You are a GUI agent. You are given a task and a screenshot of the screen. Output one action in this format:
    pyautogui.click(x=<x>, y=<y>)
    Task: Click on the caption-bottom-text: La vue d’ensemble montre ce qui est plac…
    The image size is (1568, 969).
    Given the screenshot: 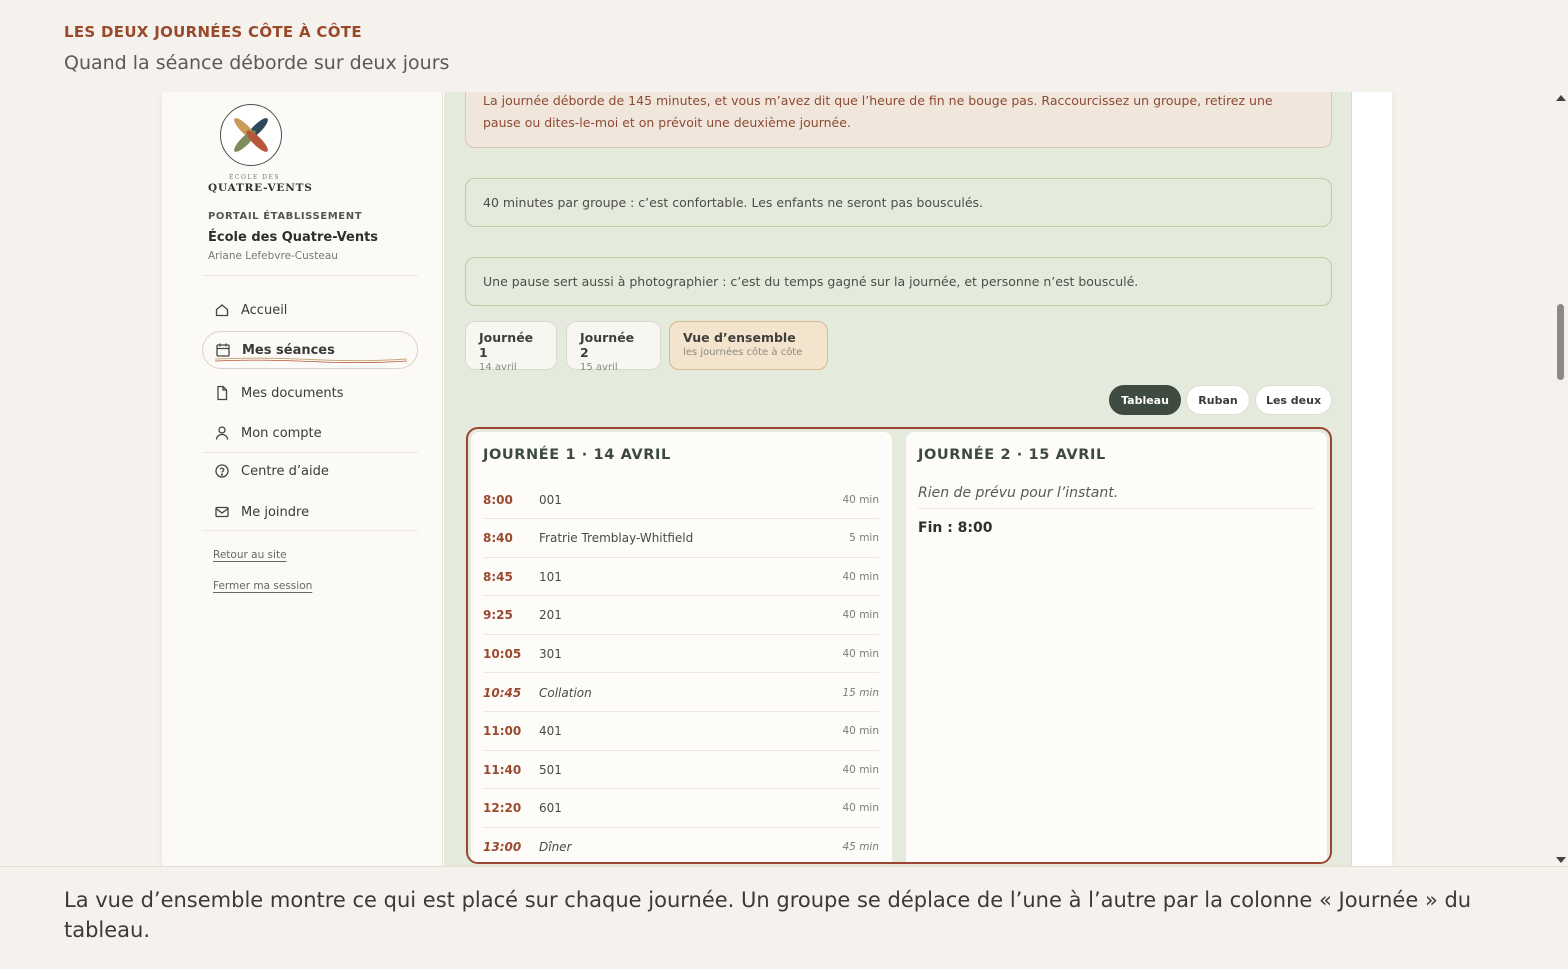 What is the action you would take?
    pyautogui.click(x=768, y=915)
    